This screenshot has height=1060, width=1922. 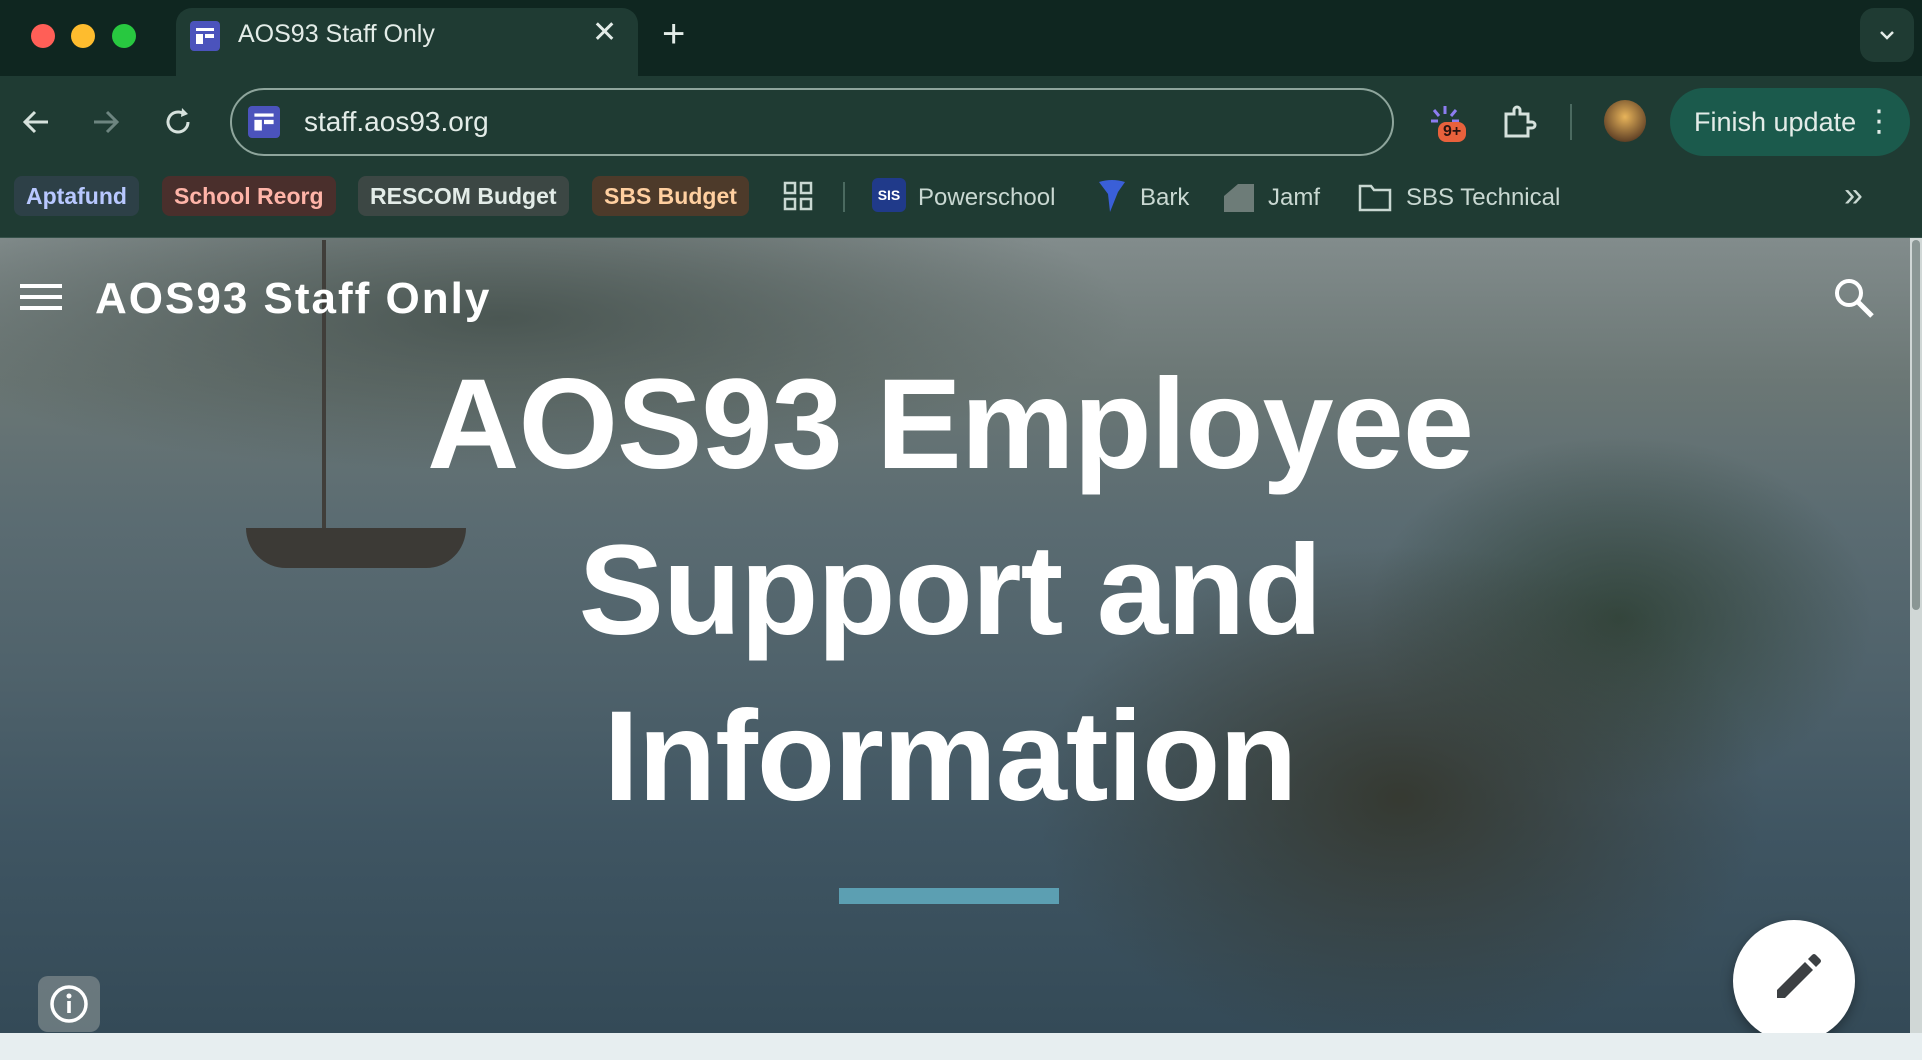 What do you see at coordinates (844, 197) in the screenshot?
I see `bookmarks-divider` at bounding box center [844, 197].